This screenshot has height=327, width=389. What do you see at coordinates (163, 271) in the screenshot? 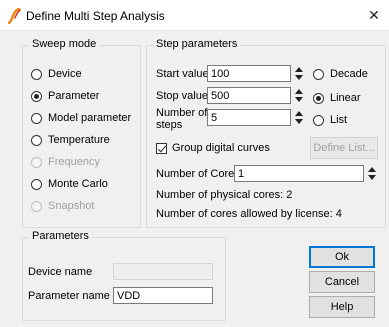
I see `device-name-field` at bounding box center [163, 271].